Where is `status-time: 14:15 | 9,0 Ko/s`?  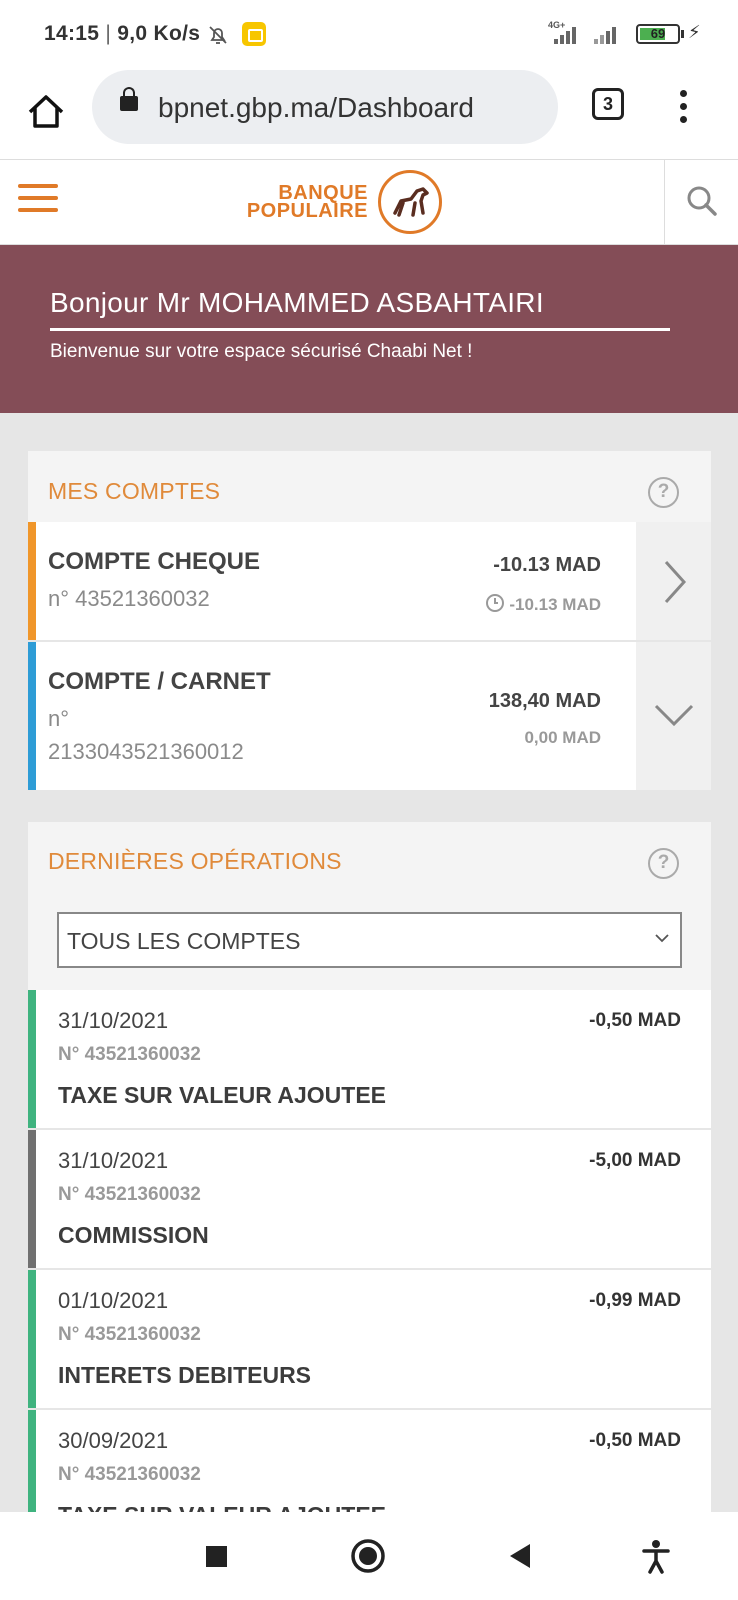 status-time: 14:15 | 9,0 Ko/s is located at coordinates (122, 34).